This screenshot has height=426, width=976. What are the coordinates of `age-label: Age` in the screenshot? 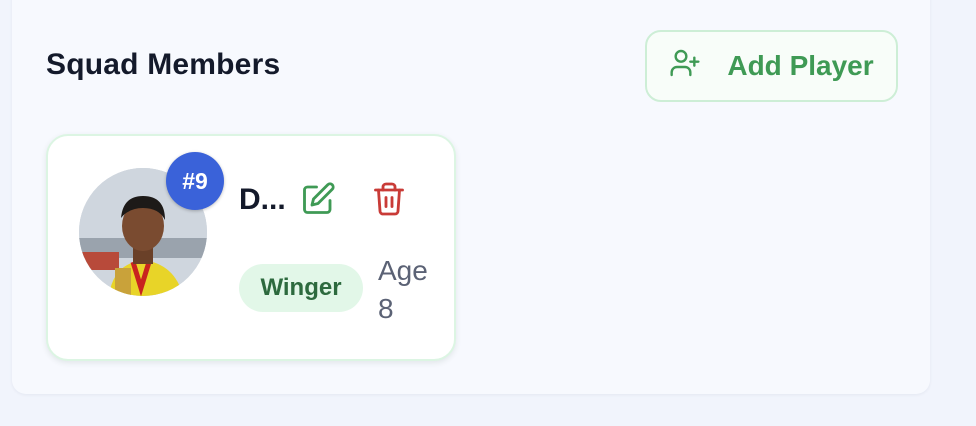 It's located at (403, 270).